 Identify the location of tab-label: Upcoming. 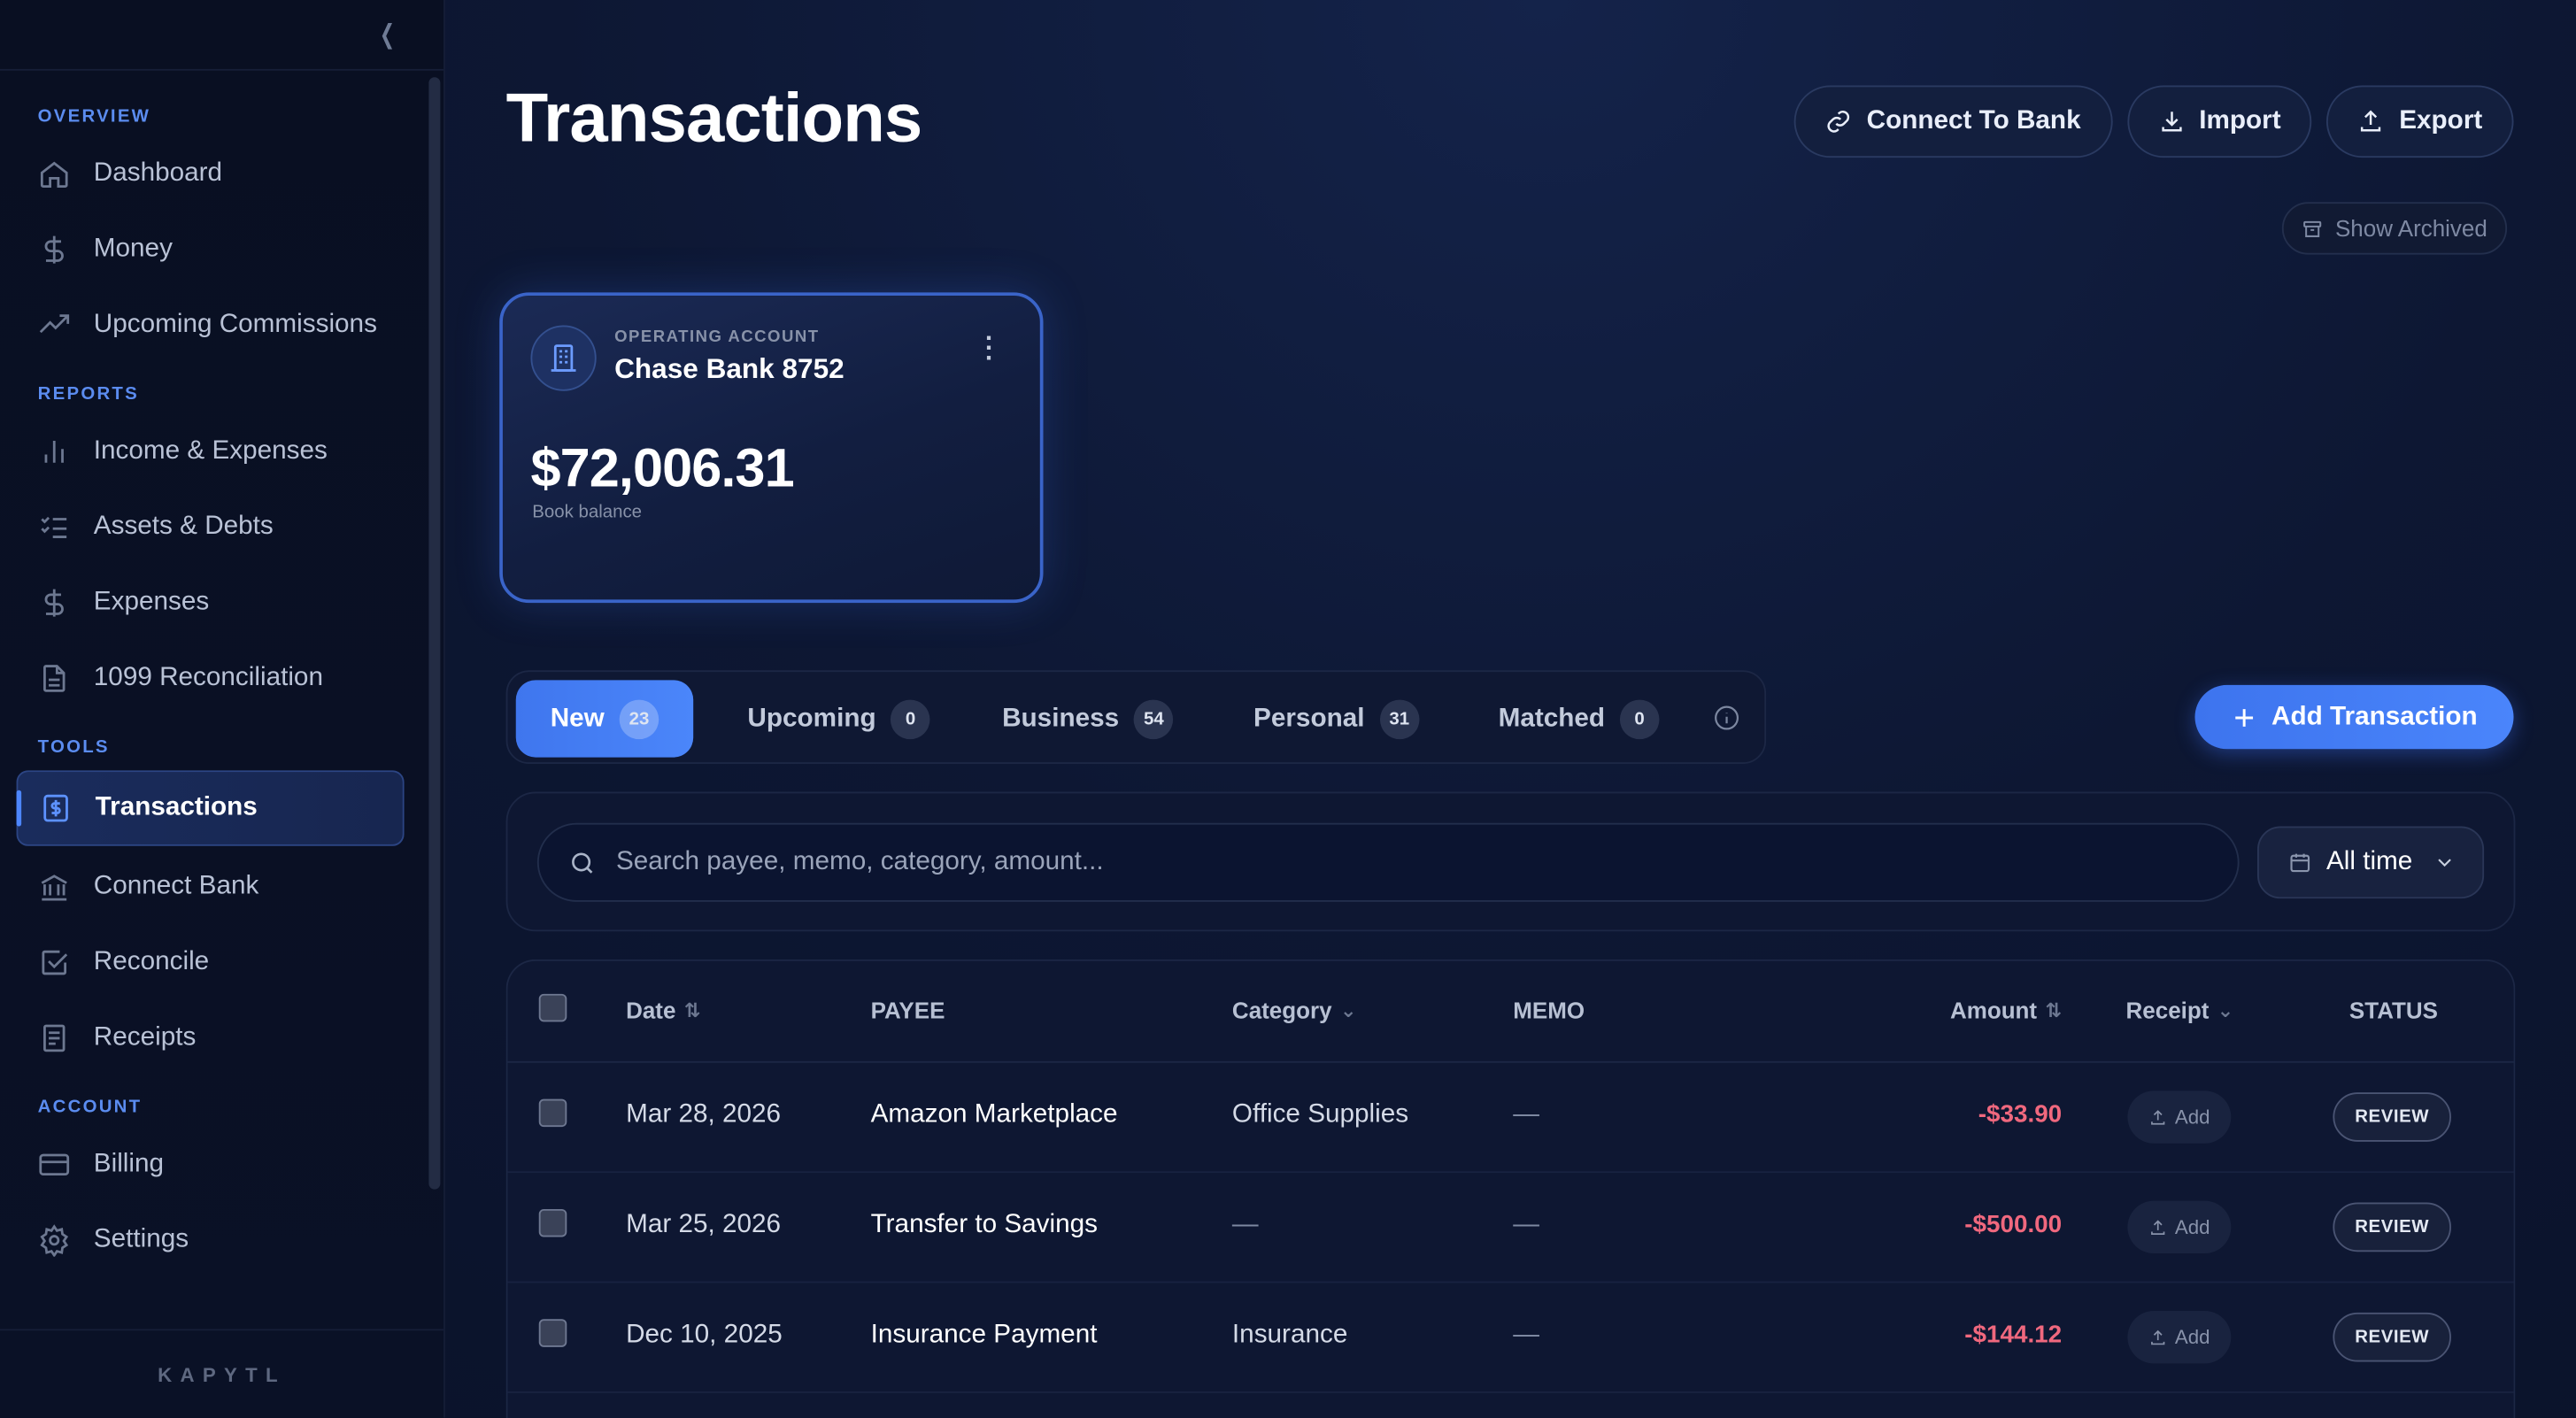
(811, 718).